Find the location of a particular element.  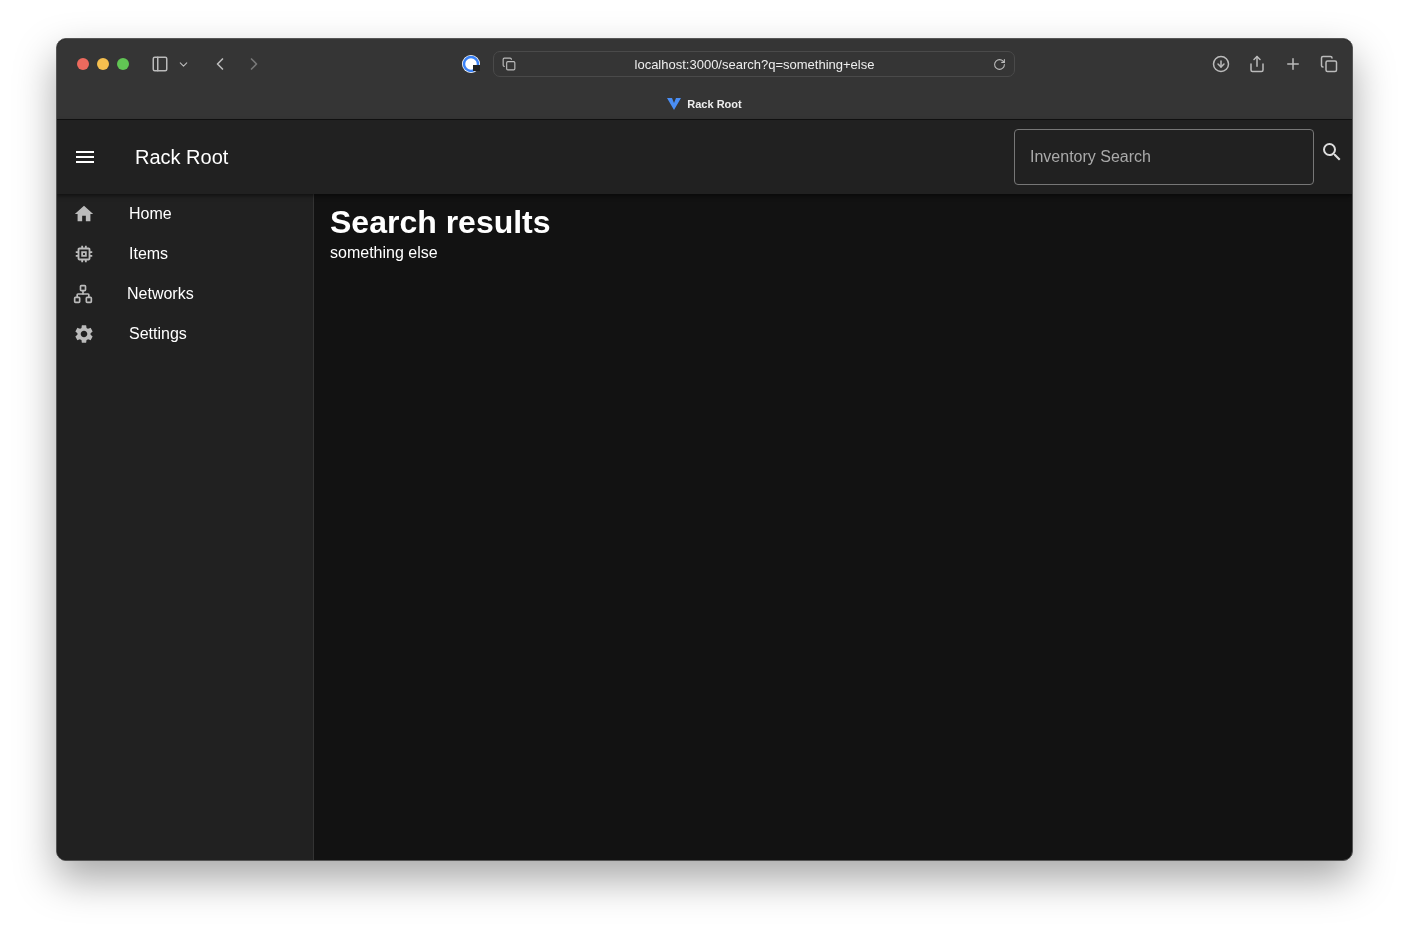

page-heading: Search results is located at coordinates (441, 222).